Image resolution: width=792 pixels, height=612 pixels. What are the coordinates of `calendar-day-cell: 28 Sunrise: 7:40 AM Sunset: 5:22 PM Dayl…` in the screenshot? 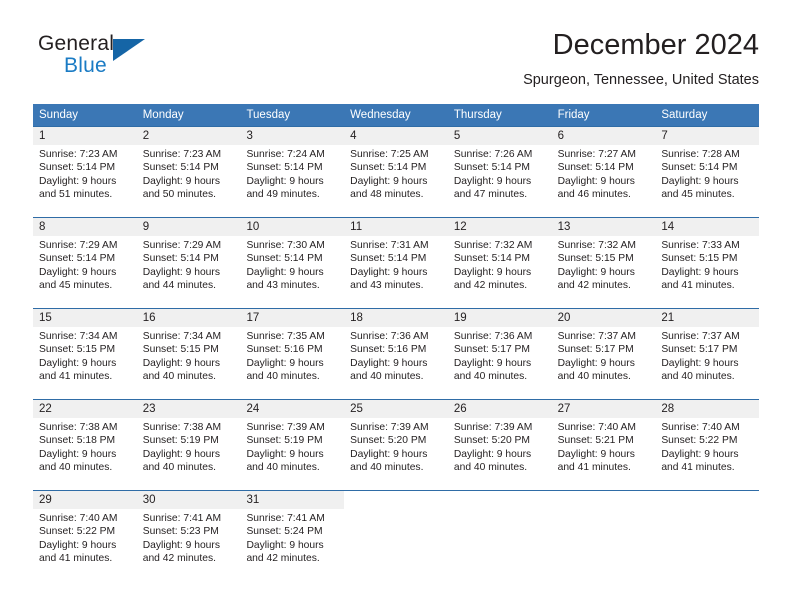 It's located at (707, 445).